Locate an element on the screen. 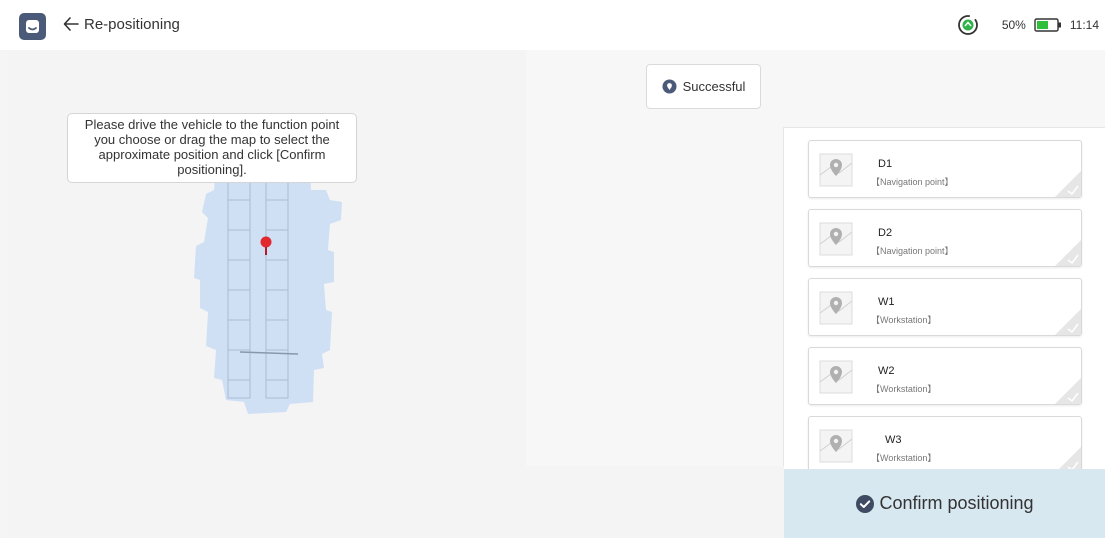 Image resolution: width=1105 pixels, height=538 pixels. bottom-bar is located at coordinates (396, 502).